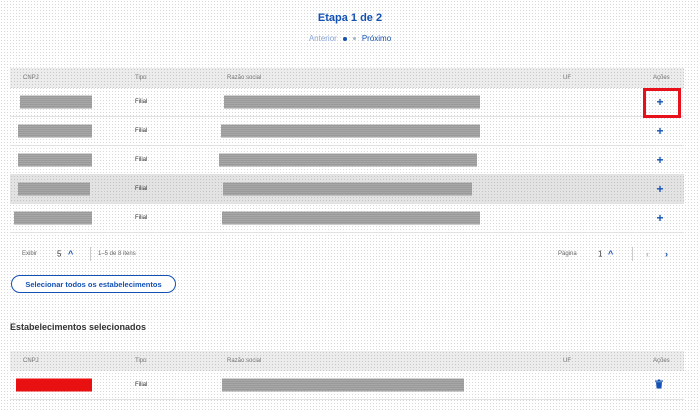 This screenshot has height=410, width=700. I want to click on current-page-value: 1, so click(600, 254).